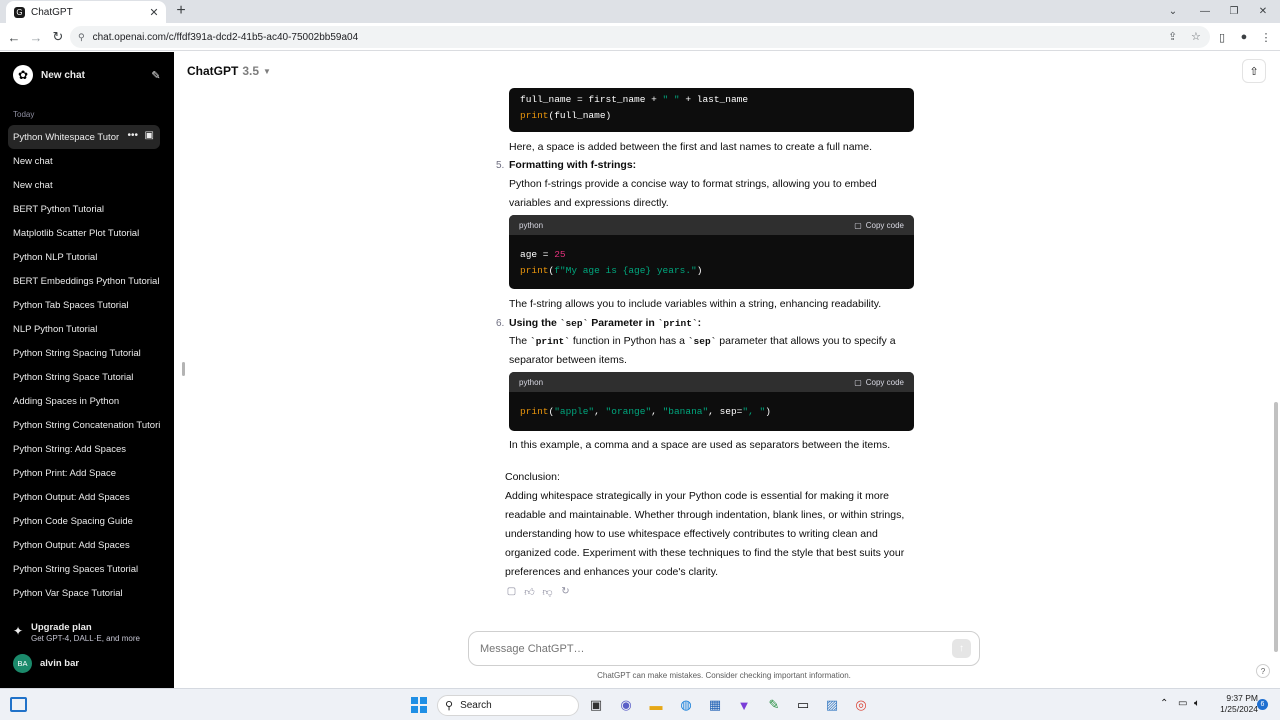 Image resolution: width=1280 pixels, height=720 pixels. I want to click on regenerate-icon: ↻, so click(565, 592).